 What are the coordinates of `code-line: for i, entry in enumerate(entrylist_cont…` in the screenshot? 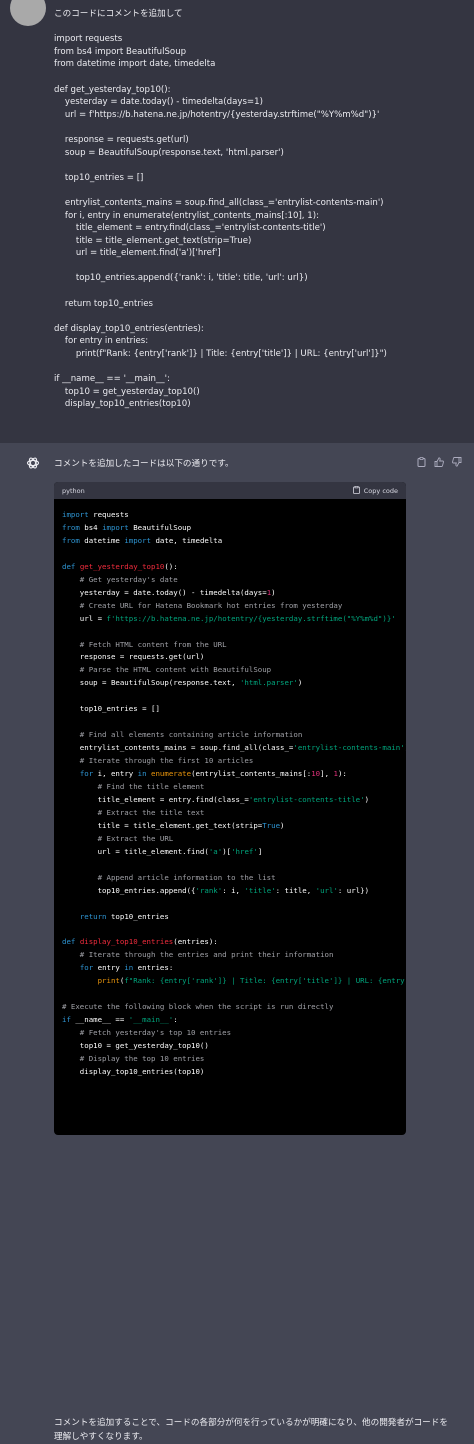 It's located at (213, 774).